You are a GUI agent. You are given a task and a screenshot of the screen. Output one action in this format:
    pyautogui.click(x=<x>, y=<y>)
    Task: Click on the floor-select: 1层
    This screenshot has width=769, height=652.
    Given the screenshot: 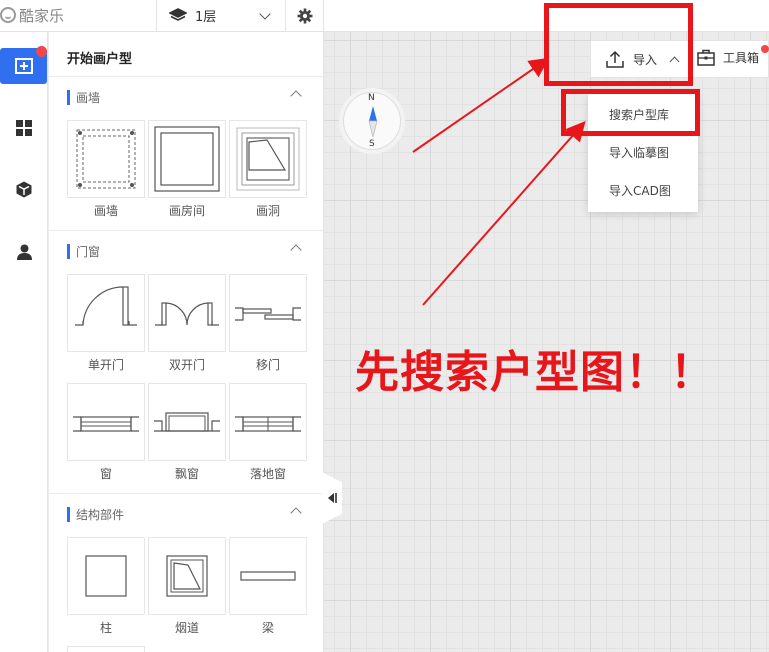 What is the action you would take?
    pyautogui.click(x=221, y=15)
    